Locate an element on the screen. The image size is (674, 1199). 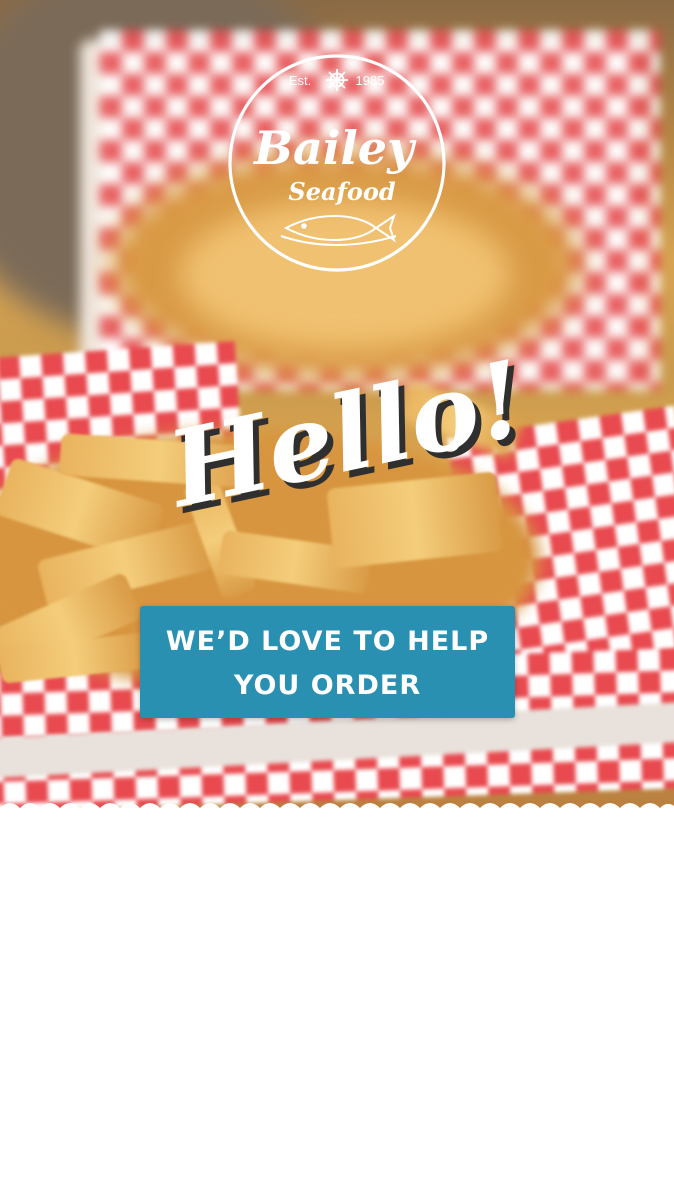
scalloped-edge is located at coordinates (337, 811).